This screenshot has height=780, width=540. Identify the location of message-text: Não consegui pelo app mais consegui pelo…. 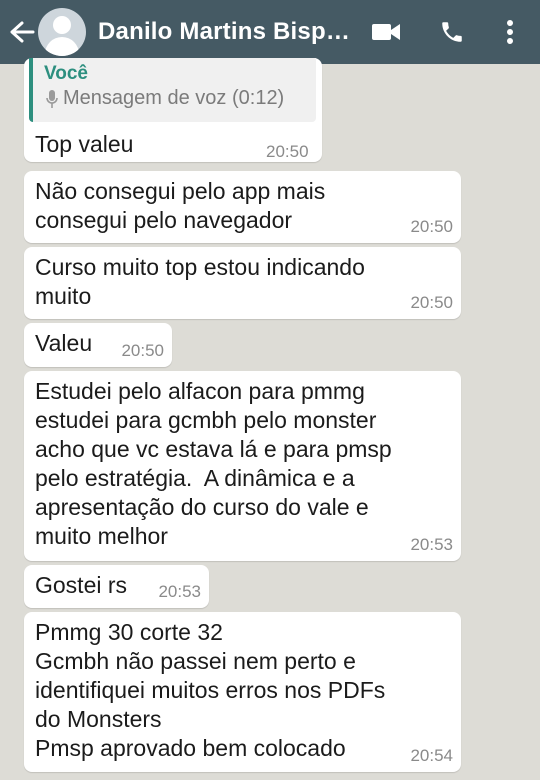
(180, 205).